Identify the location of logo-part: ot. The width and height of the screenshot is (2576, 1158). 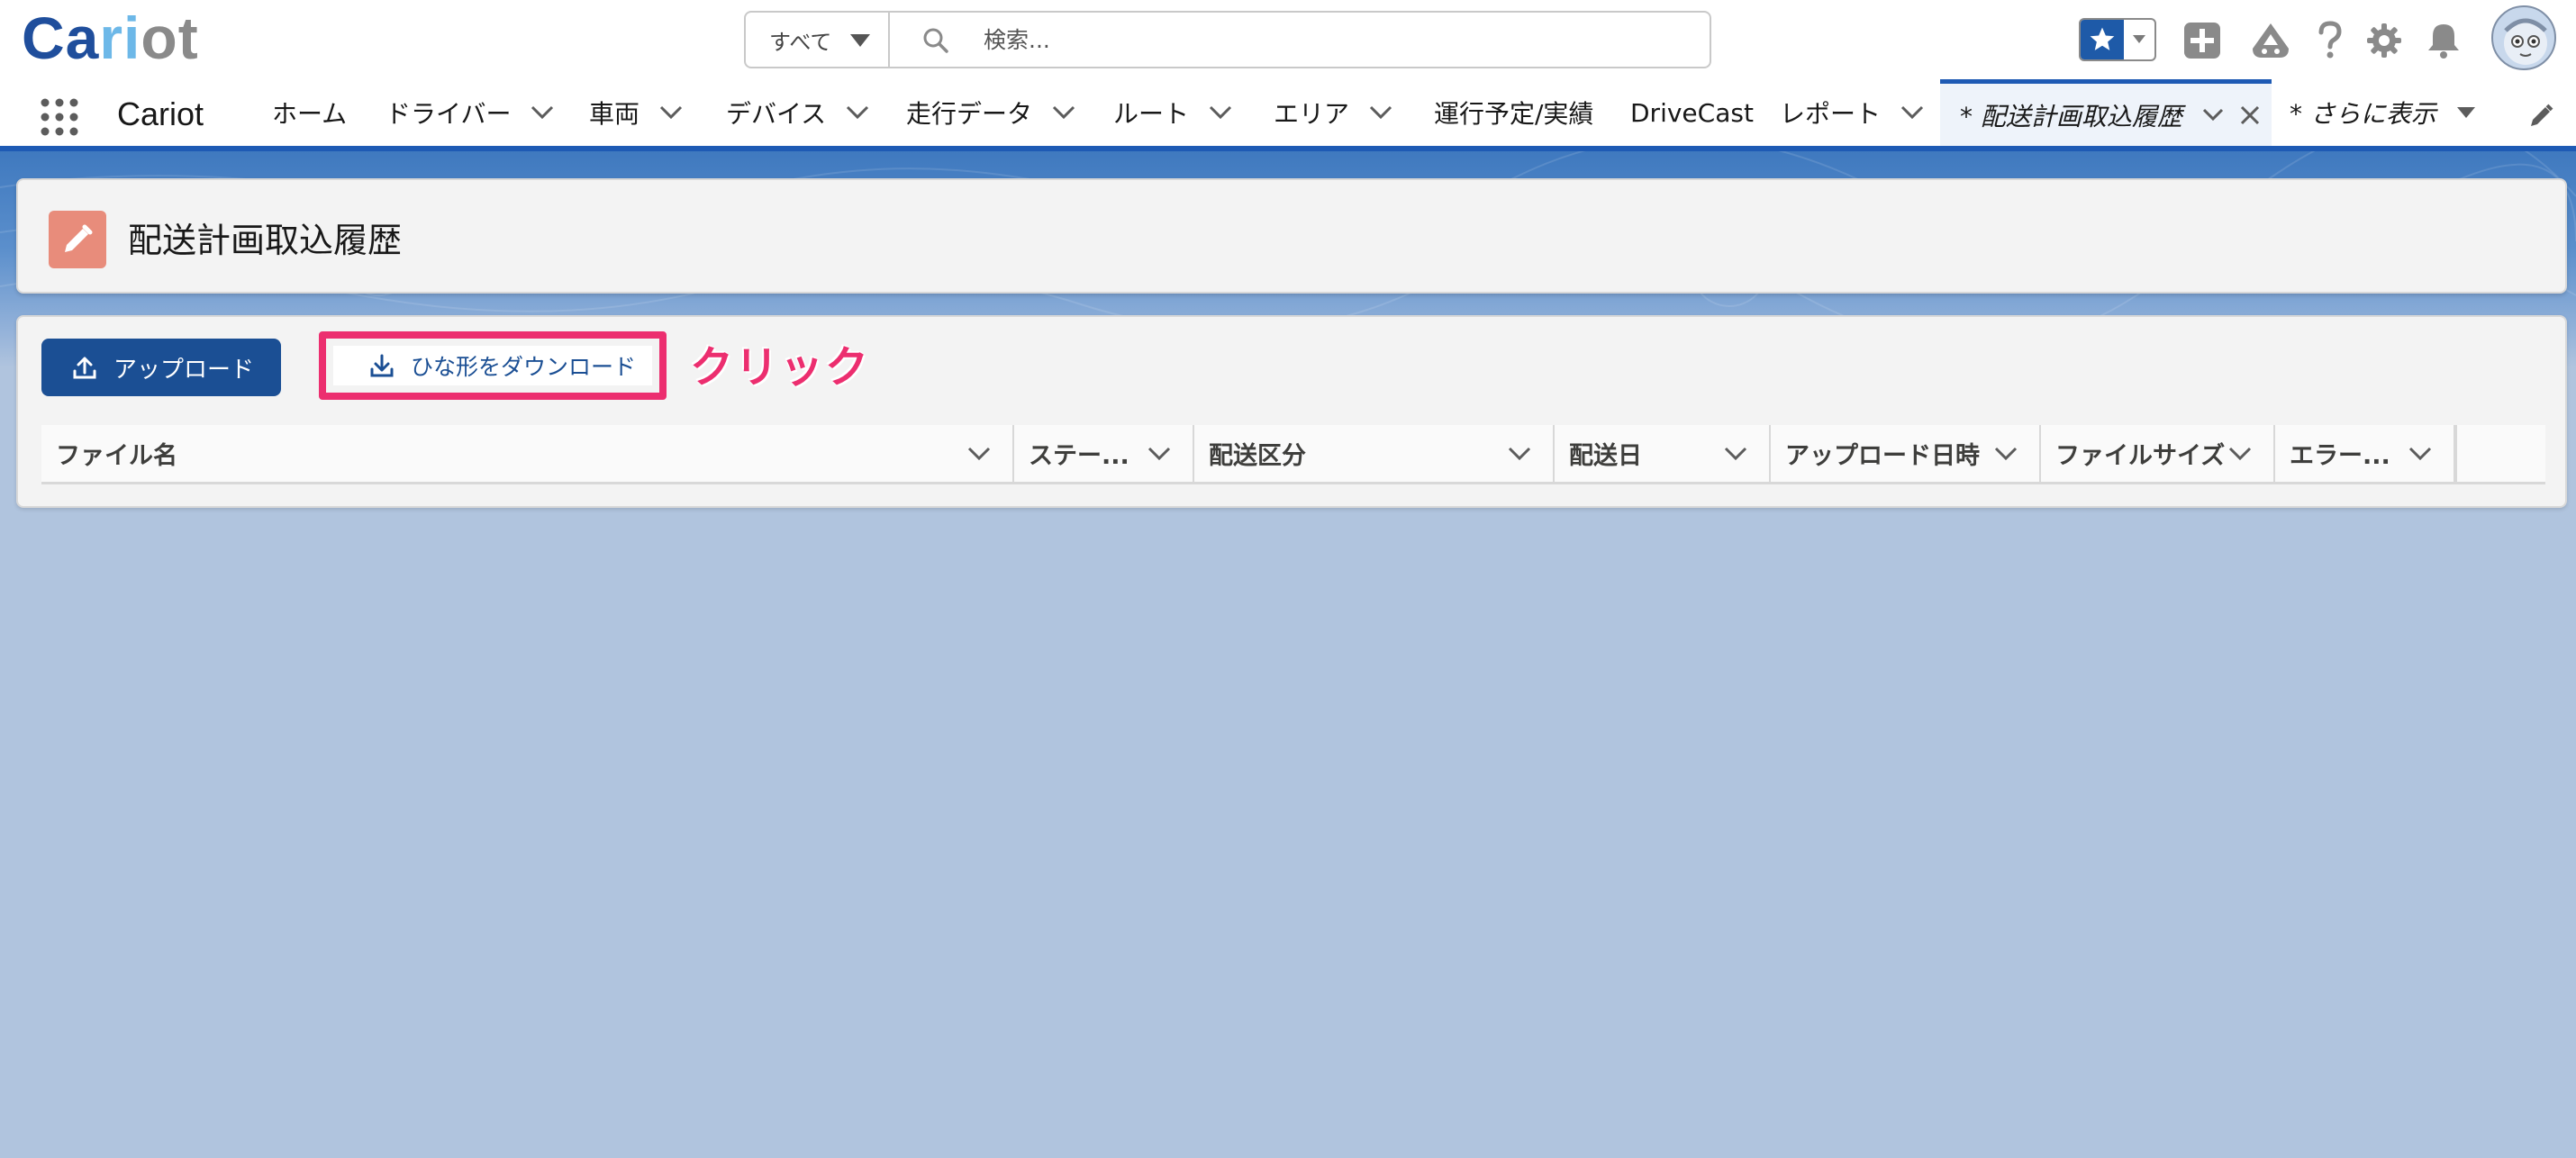
(170, 38).